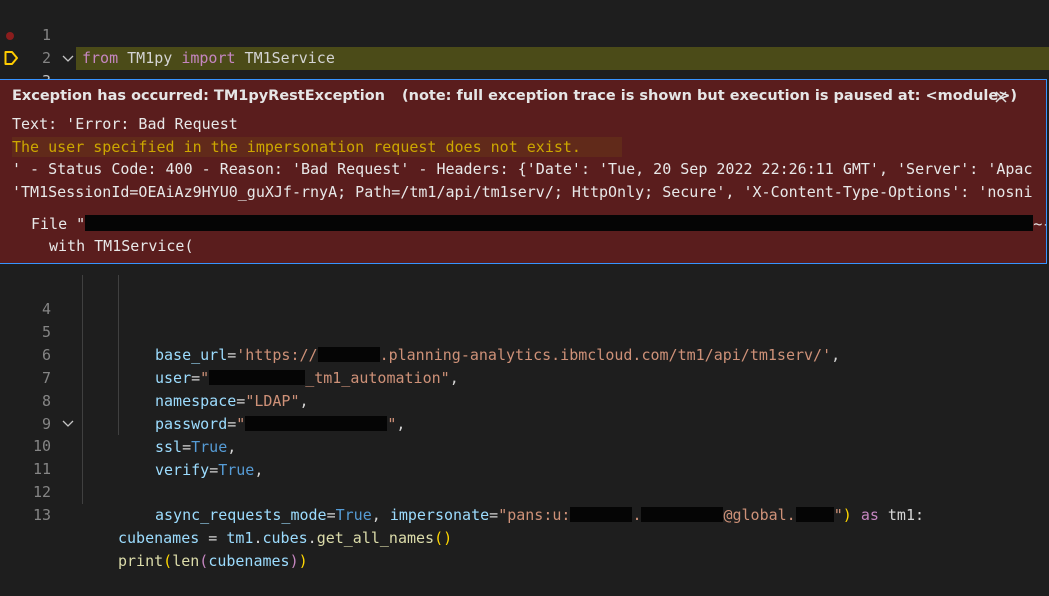 This screenshot has width=1049, height=596. I want to click on code-token: tm1, so click(240, 538).